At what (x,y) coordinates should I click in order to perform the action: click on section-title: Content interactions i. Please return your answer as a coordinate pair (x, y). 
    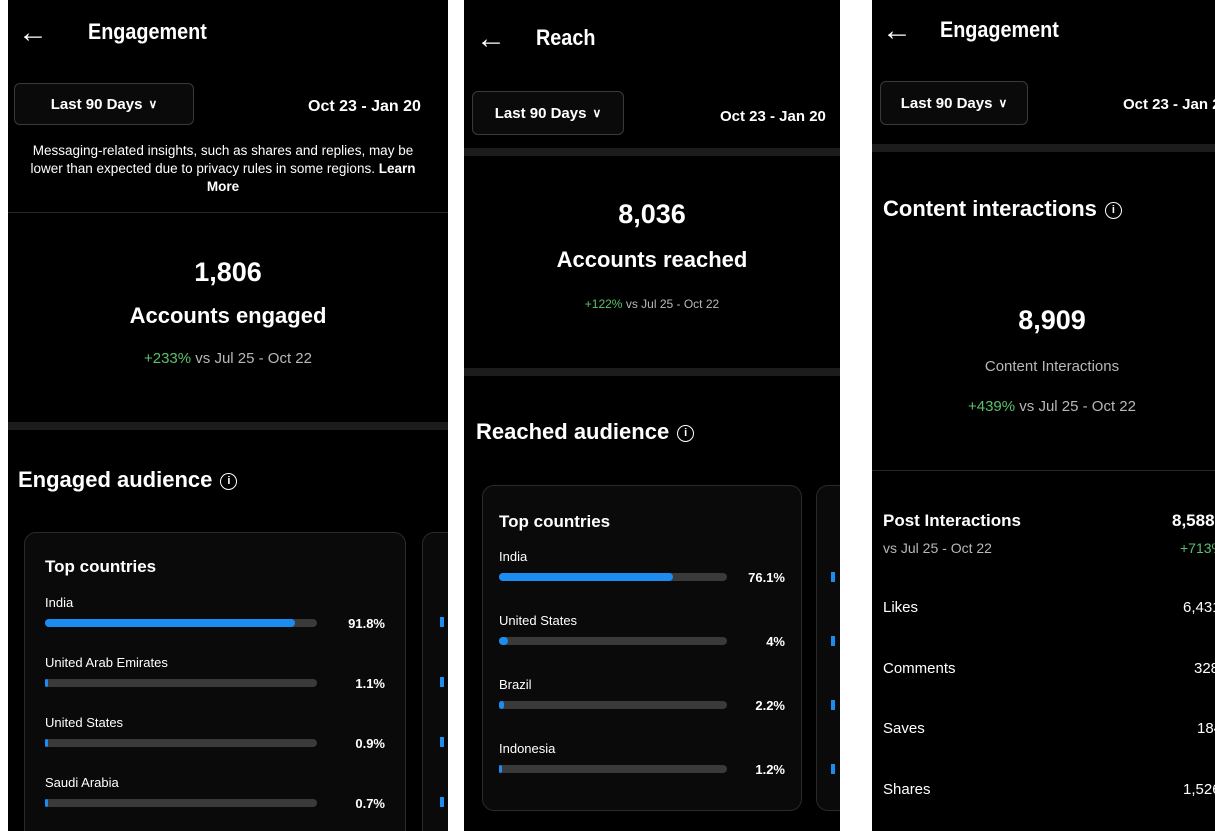
    Looking at the image, I should click on (1002, 209).